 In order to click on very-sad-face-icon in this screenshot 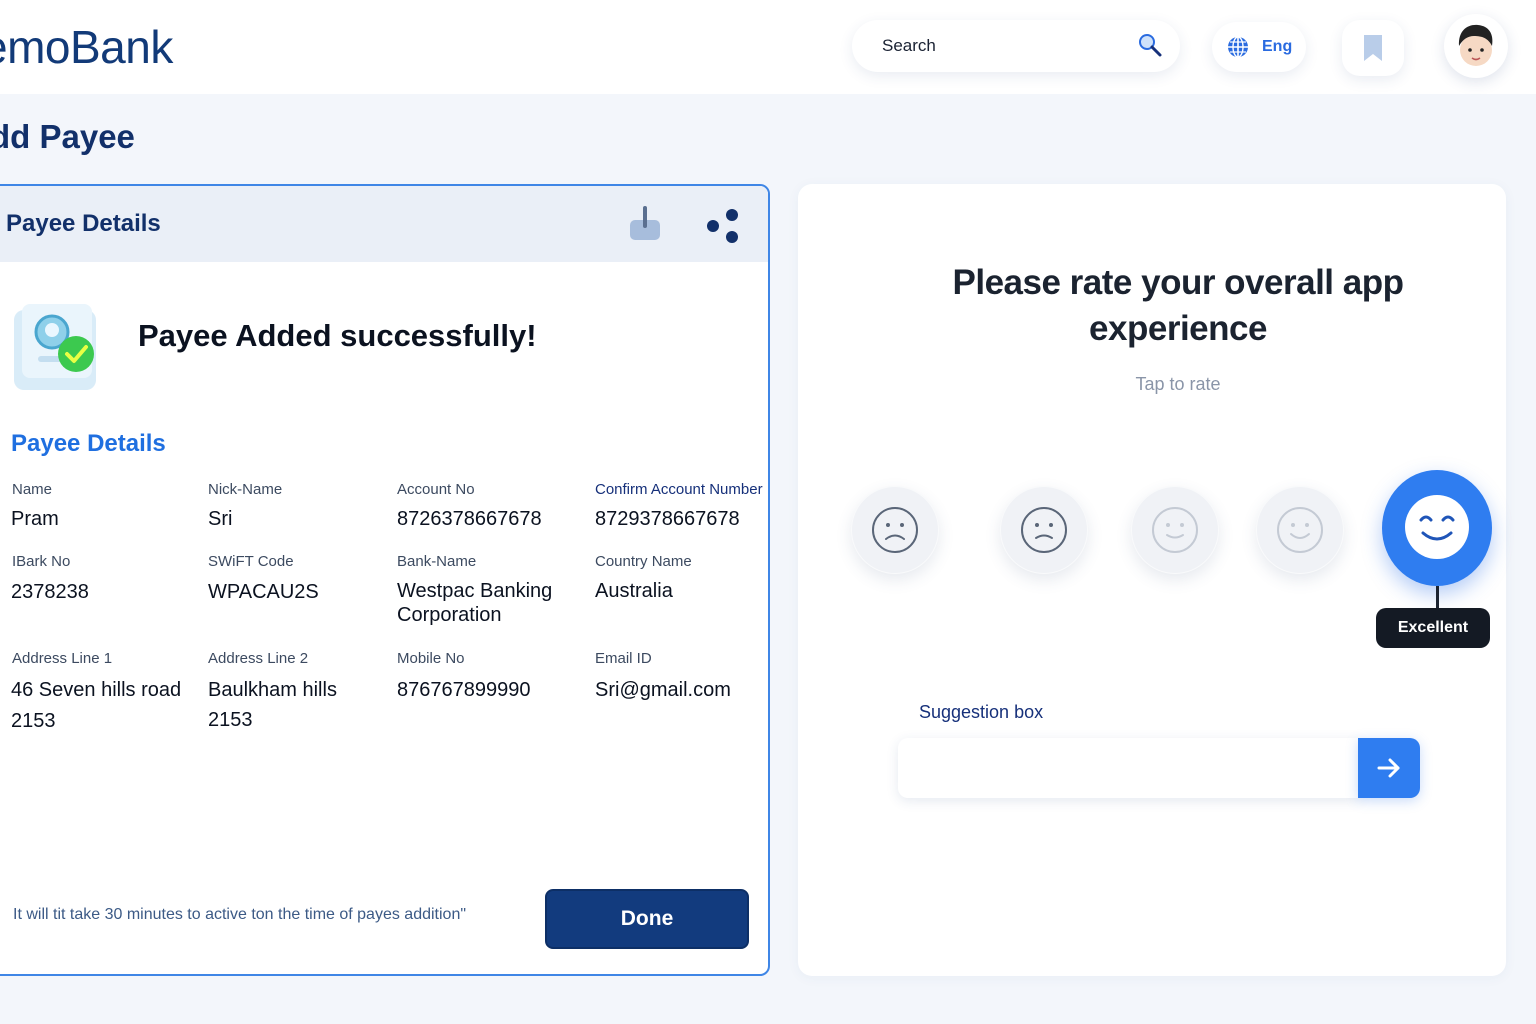, I will do `click(895, 530)`.